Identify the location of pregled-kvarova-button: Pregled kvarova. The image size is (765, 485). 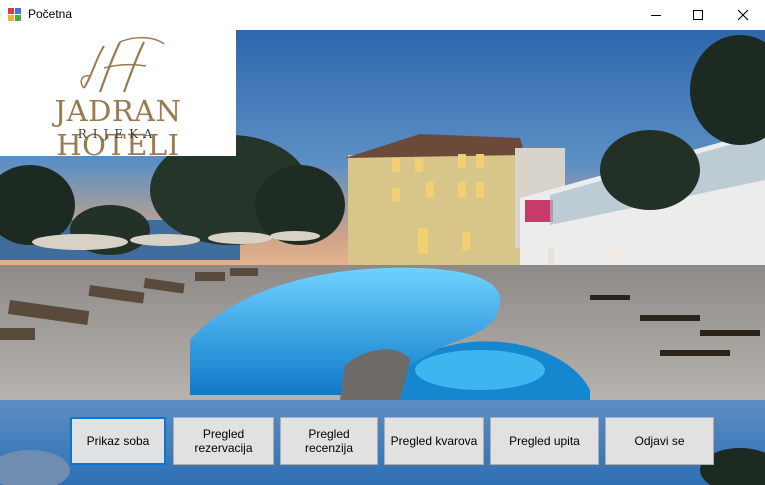
(434, 441).